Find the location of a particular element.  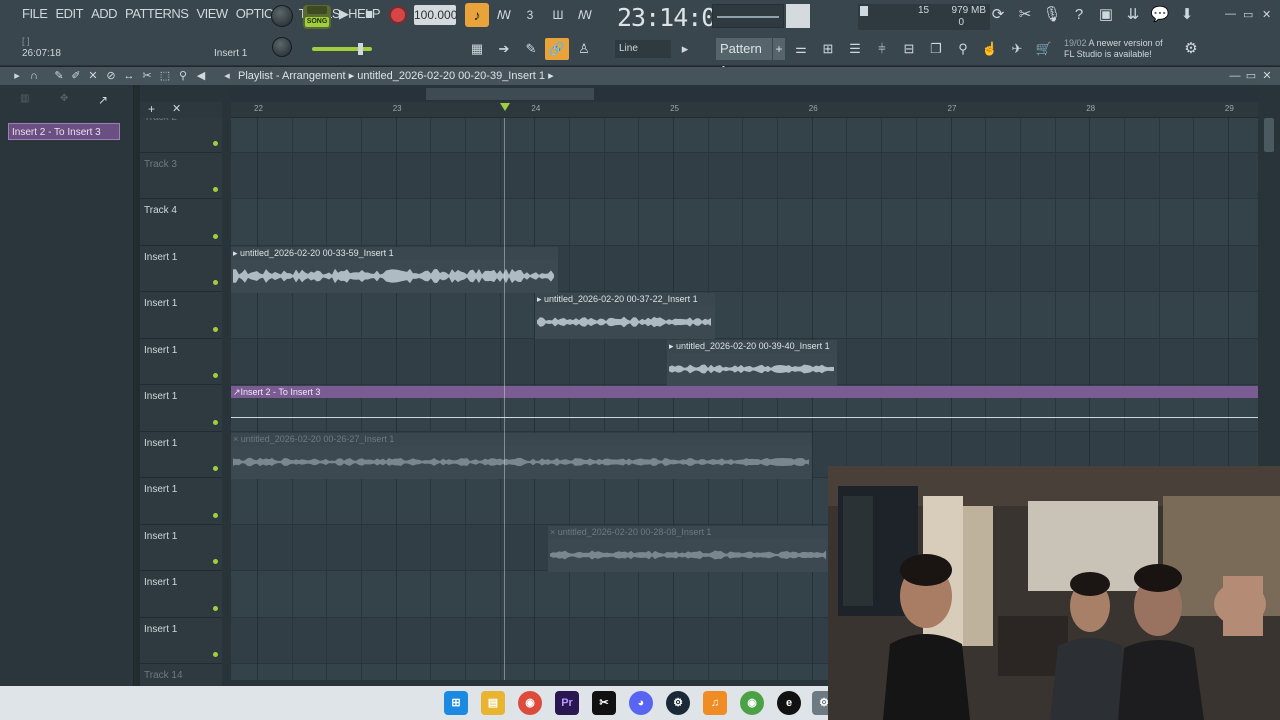

maximize-icon: ▭ is located at coordinates (1248, 14).